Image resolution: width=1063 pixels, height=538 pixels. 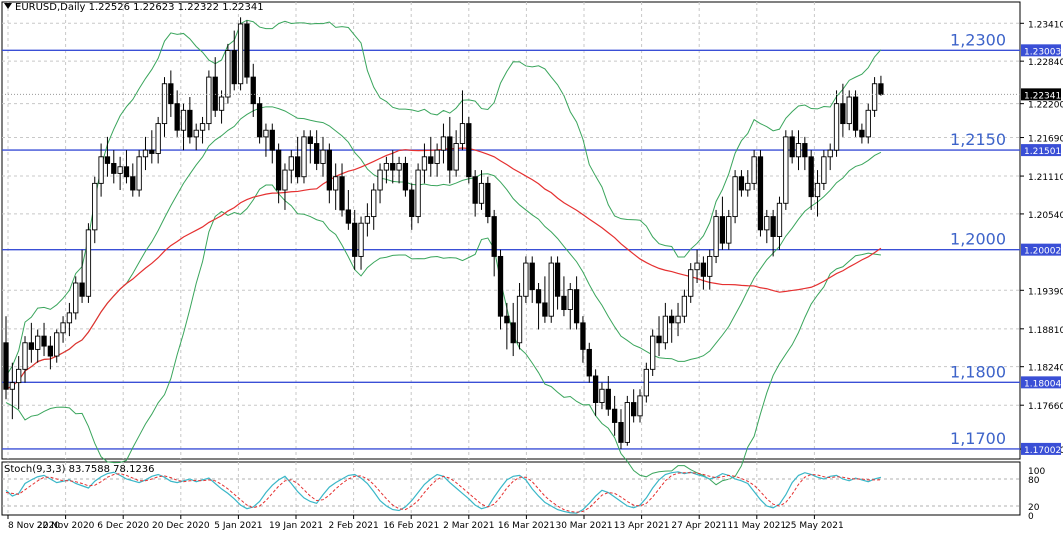 What do you see at coordinates (8, 6) in the screenshot?
I see `dropdown-triangle-icon` at bounding box center [8, 6].